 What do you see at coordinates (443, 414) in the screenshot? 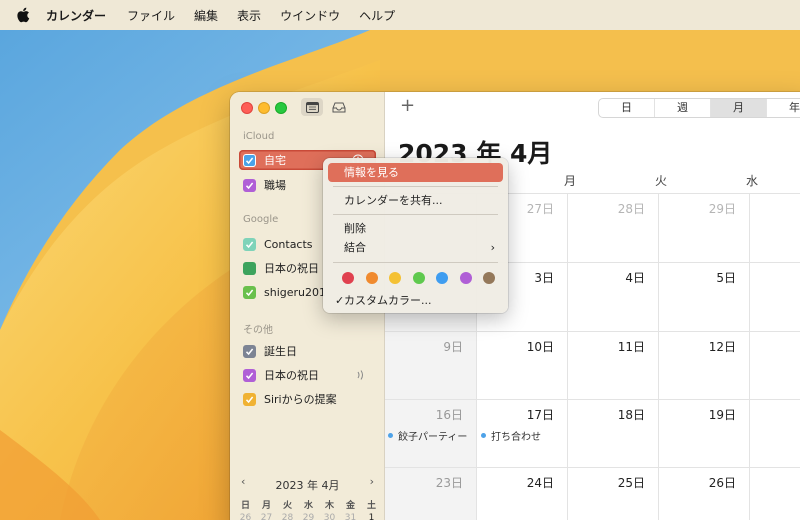
I see `day-cell-number: 16日` at bounding box center [443, 414].